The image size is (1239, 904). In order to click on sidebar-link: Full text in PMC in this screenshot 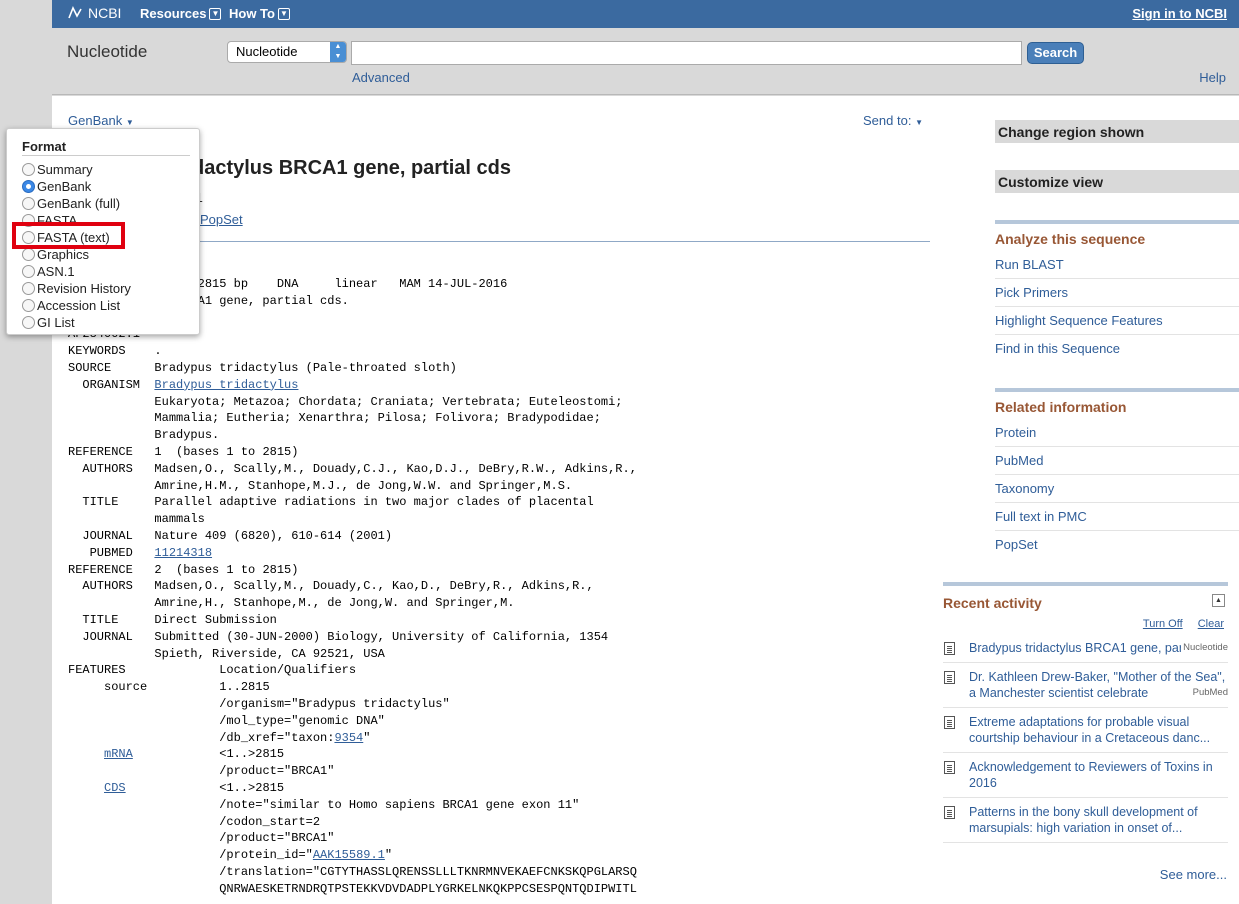, I will do `click(1117, 517)`.